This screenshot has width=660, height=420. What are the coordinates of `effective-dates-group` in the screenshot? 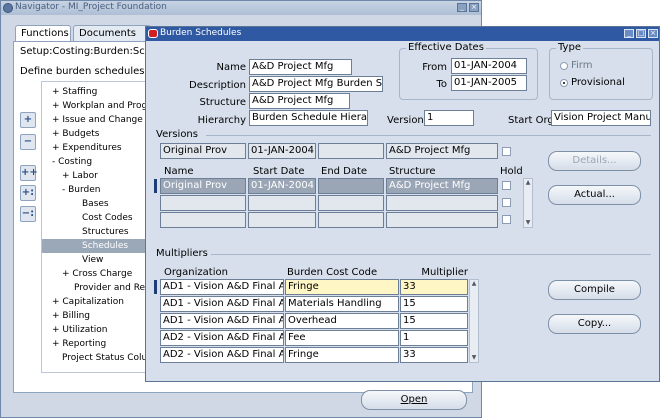 It's located at (468, 74).